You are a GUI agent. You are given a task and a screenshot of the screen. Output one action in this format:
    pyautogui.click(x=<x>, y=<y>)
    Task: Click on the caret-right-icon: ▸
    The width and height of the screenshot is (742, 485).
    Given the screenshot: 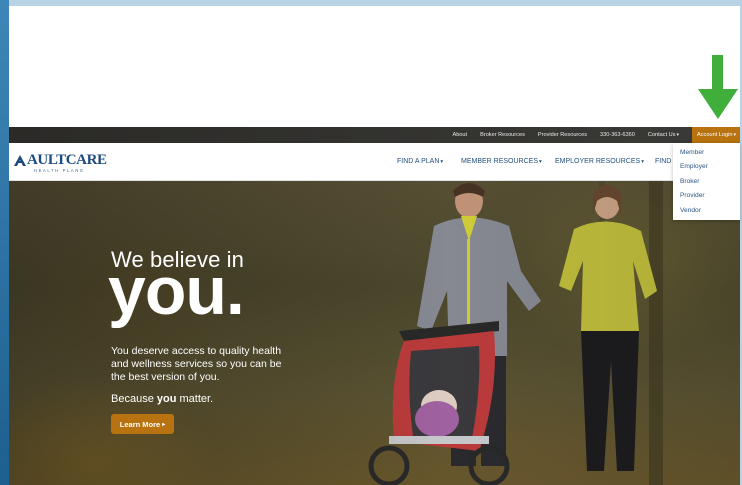 What is the action you would take?
    pyautogui.click(x=164, y=424)
    